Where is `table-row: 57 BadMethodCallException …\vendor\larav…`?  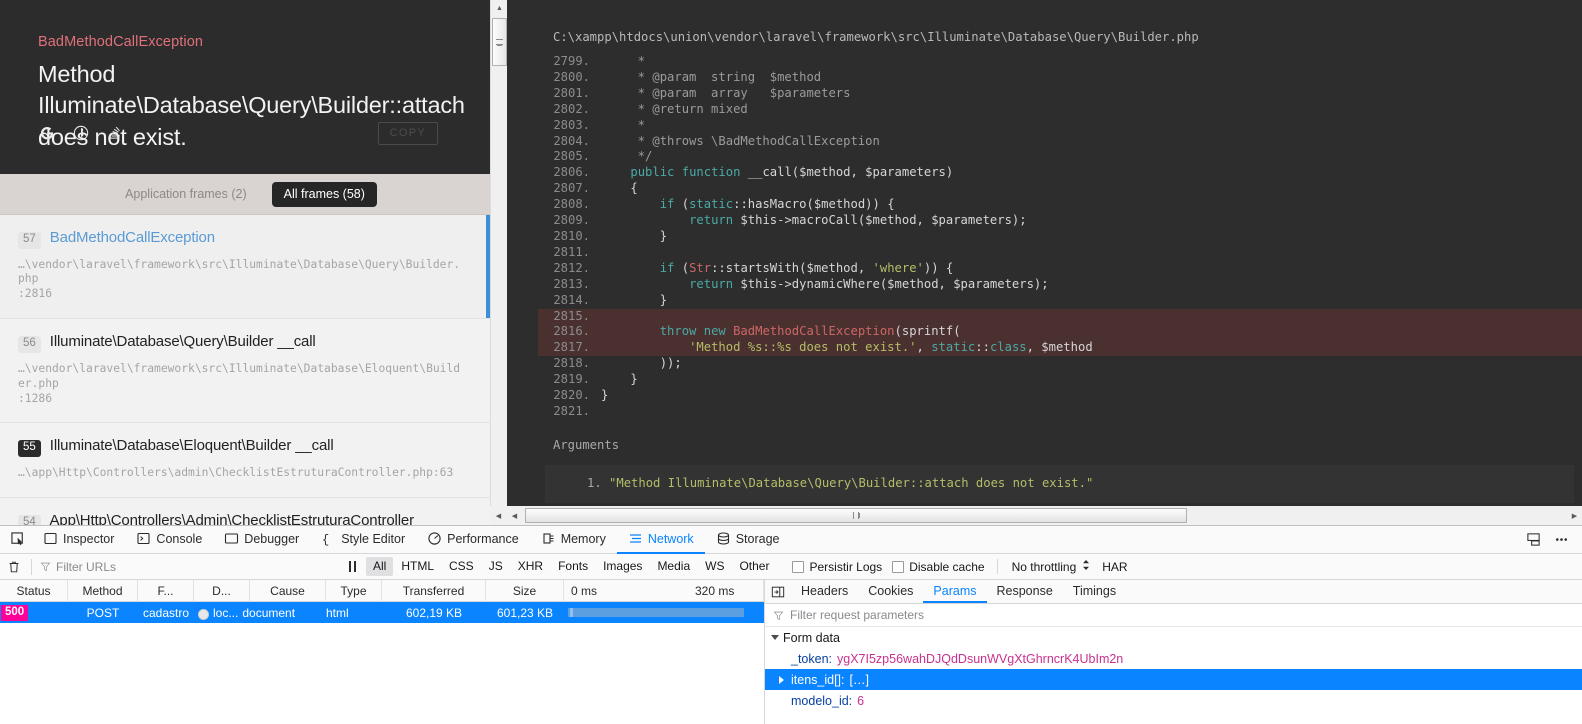 table-row: 57 BadMethodCallException …\vendor\larav… is located at coordinates (245, 267).